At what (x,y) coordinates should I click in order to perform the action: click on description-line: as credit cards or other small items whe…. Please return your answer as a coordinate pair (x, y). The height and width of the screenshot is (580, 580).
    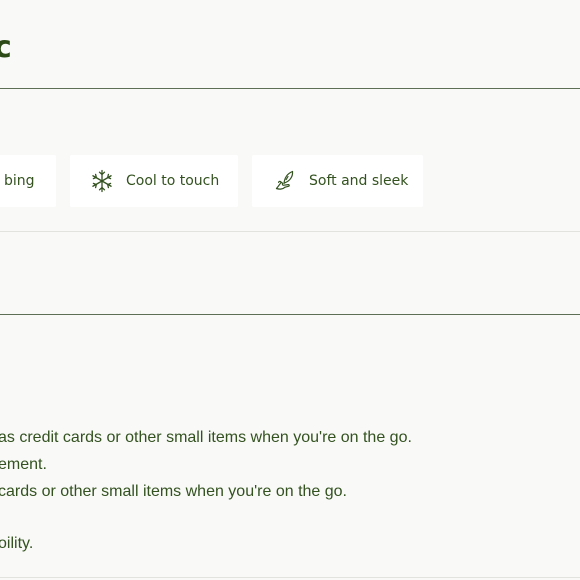
    Looking at the image, I should click on (206, 437).